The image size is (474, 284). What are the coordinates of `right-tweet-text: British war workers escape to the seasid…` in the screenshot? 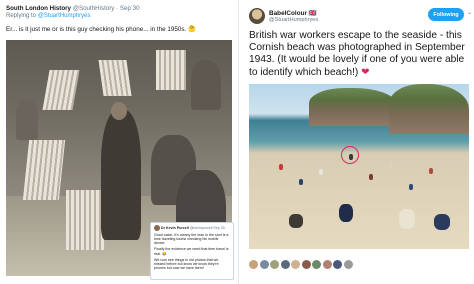 It's located at (359, 54).